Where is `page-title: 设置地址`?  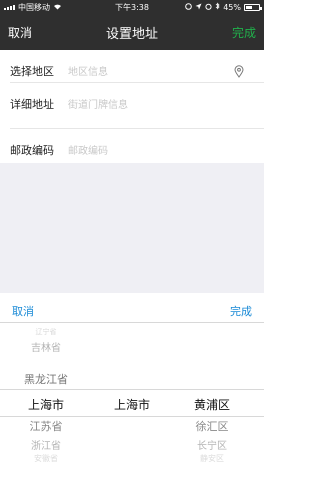
page-title: 设置地址 is located at coordinates (131, 34).